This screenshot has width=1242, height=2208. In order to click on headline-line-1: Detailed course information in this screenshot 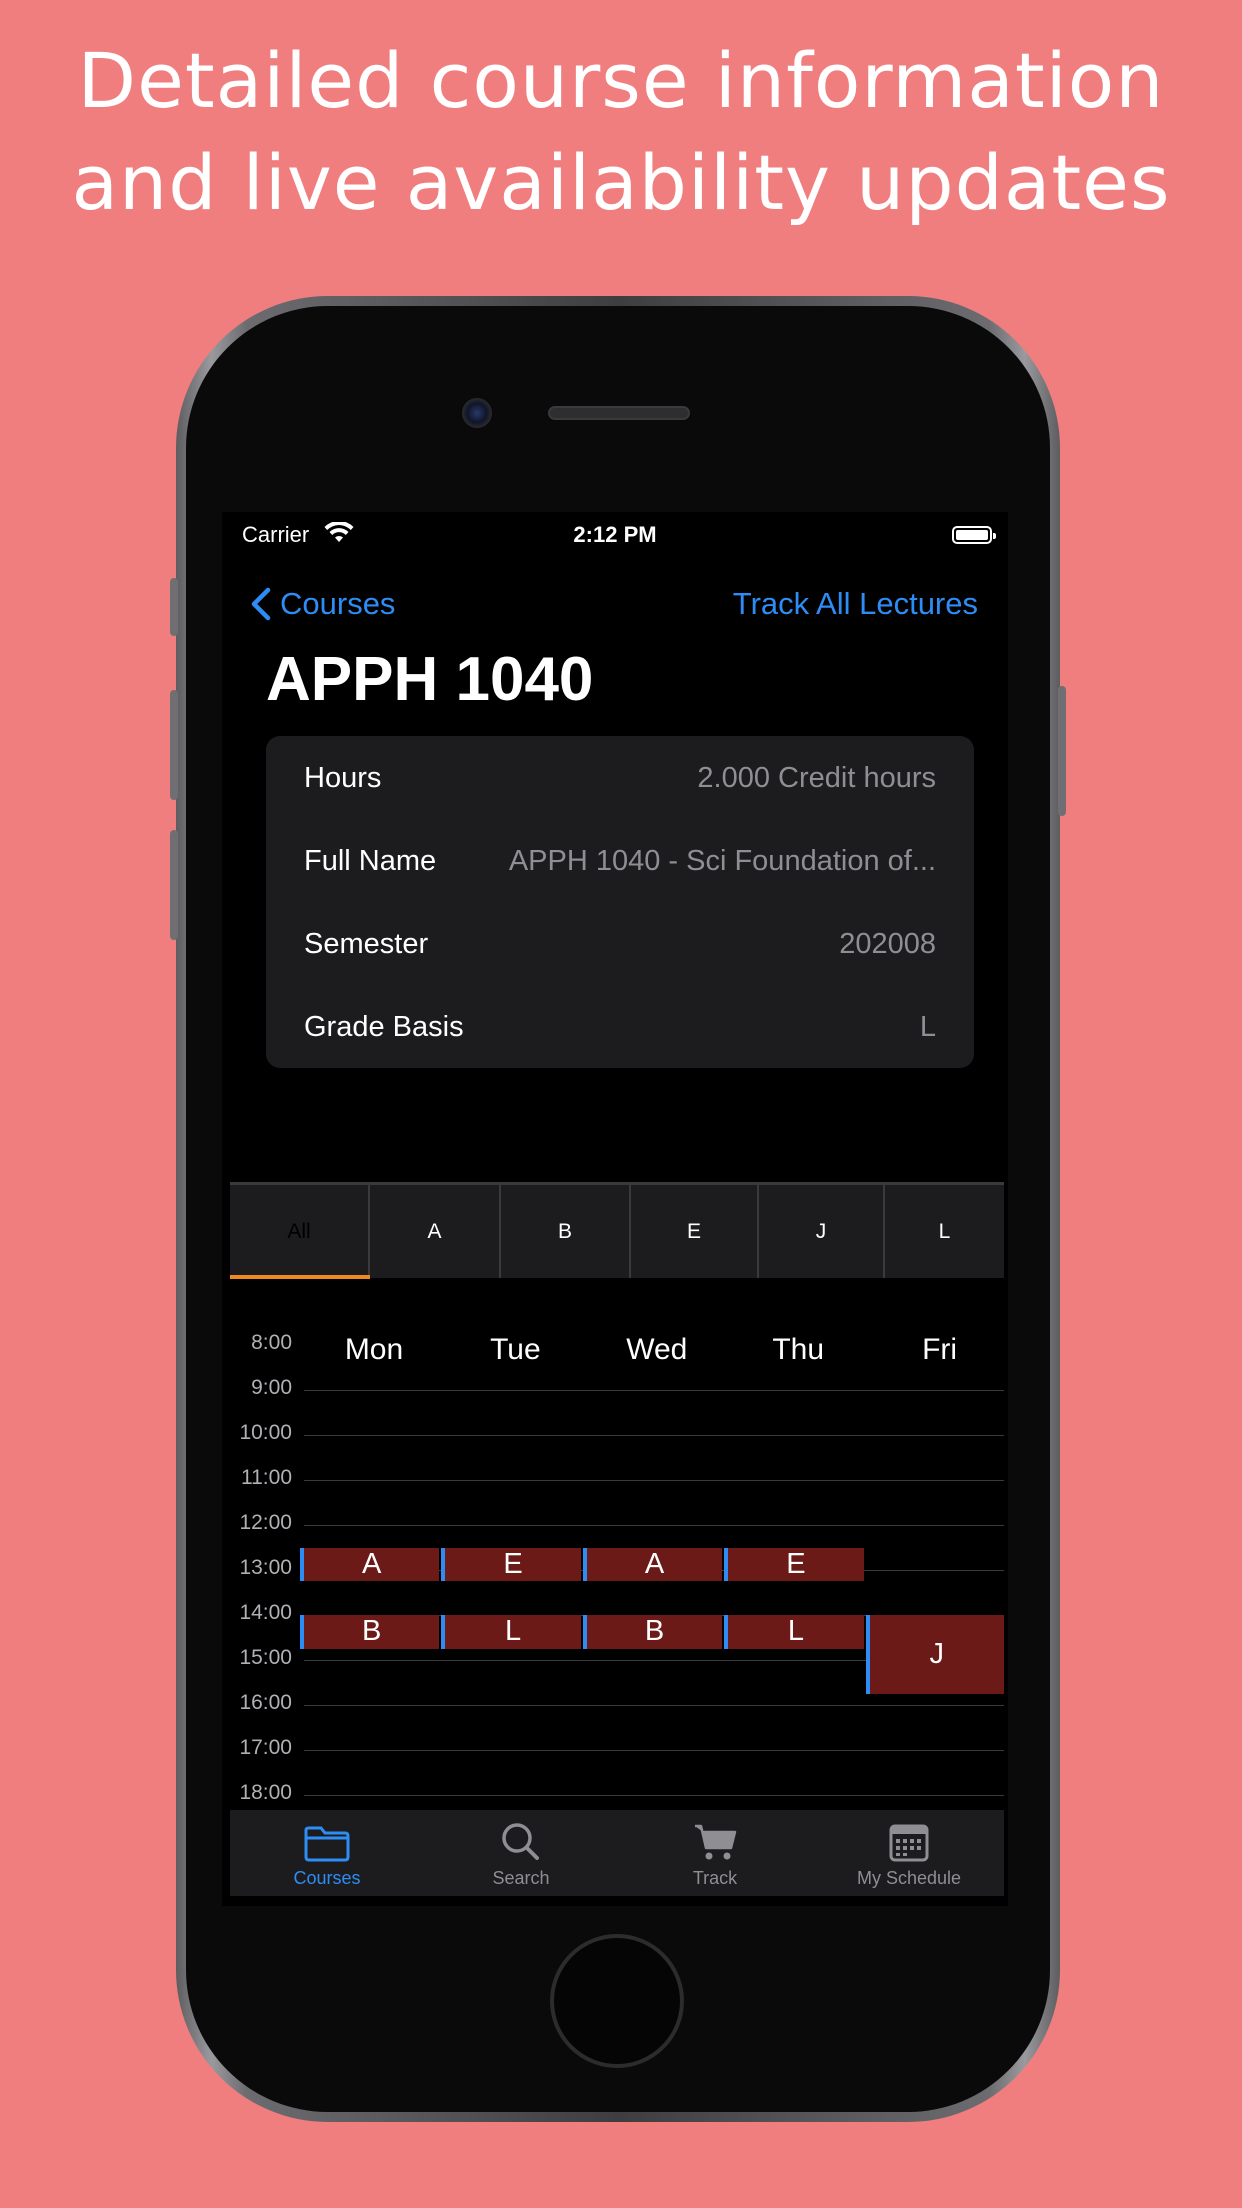, I will do `click(621, 80)`.